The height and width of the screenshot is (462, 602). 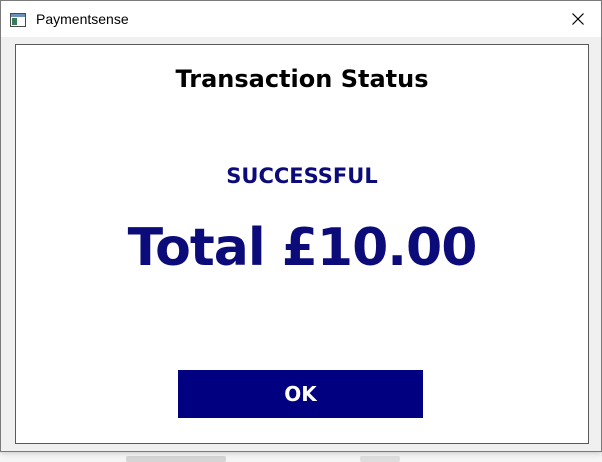 What do you see at coordinates (82, 19) in the screenshot?
I see `window-title: Paymentsense` at bounding box center [82, 19].